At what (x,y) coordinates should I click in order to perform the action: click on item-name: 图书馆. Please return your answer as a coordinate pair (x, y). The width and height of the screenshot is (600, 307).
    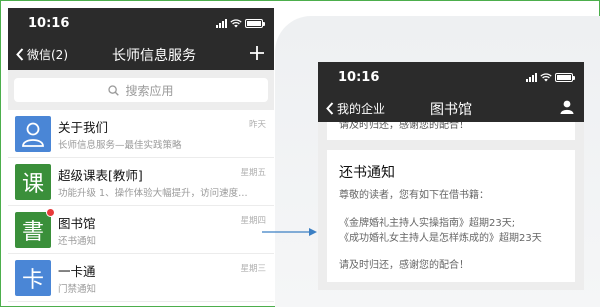
    Looking at the image, I should click on (77, 223).